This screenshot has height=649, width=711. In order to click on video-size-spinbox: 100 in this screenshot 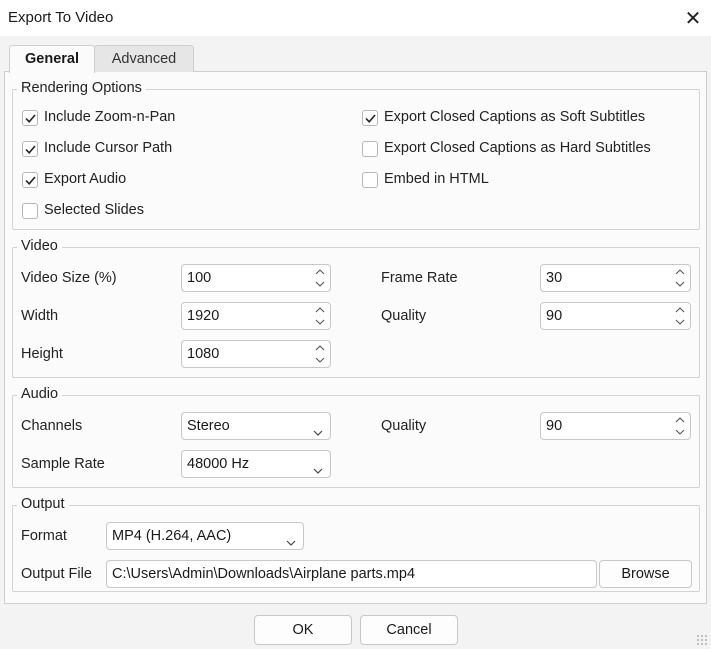, I will do `click(256, 278)`.